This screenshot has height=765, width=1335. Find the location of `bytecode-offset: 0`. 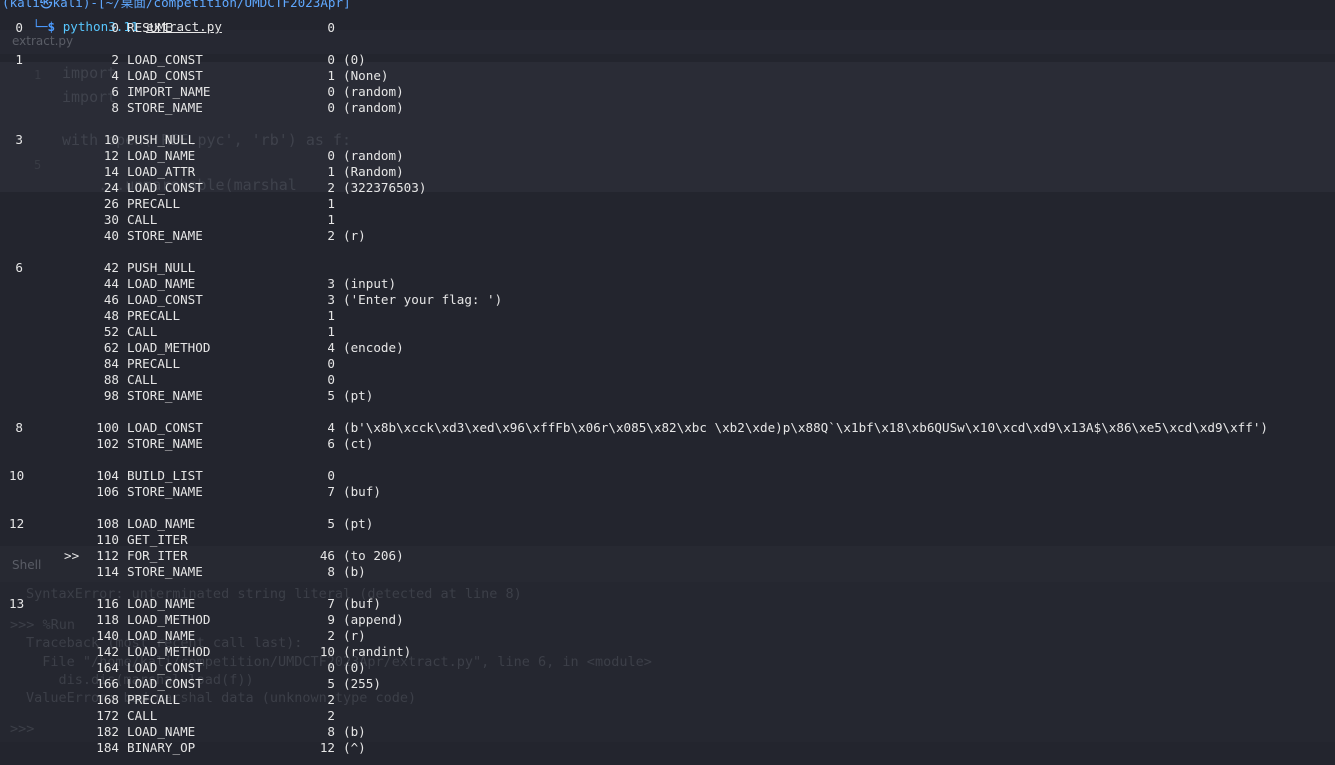

bytecode-offset: 0 is located at coordinates (115, 27).